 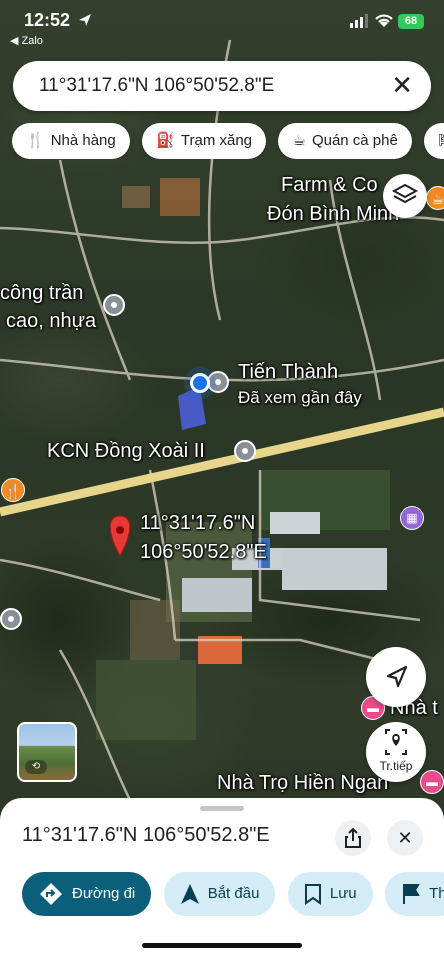 I want to click on rotate-arrows-icon: ⟲, so click(x=36, y=767).